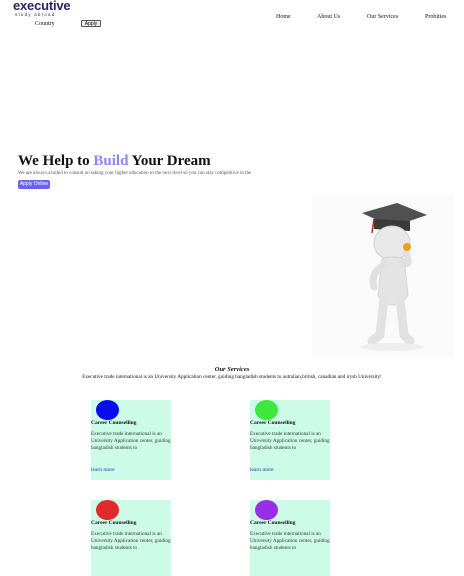 This screenshot has height=576, width=464. What do you see at coordinates (111, 161) in the screenshot?
I see `hero-title-accent: Build` at bounding box center [111, 161].